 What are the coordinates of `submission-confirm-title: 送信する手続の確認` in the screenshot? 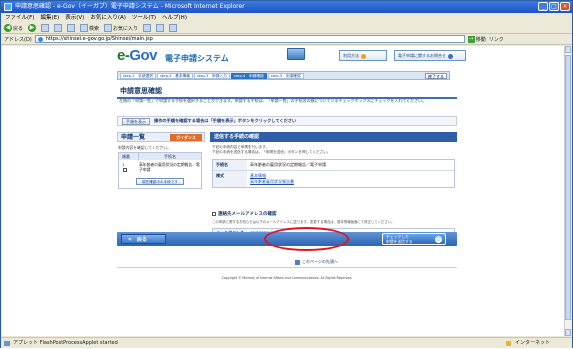 It's located at (333, 137).